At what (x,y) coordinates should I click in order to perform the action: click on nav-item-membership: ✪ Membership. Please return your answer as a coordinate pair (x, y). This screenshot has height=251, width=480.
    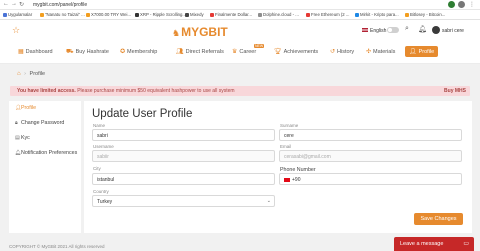
    Looking at the image, I should click on (138, 51).